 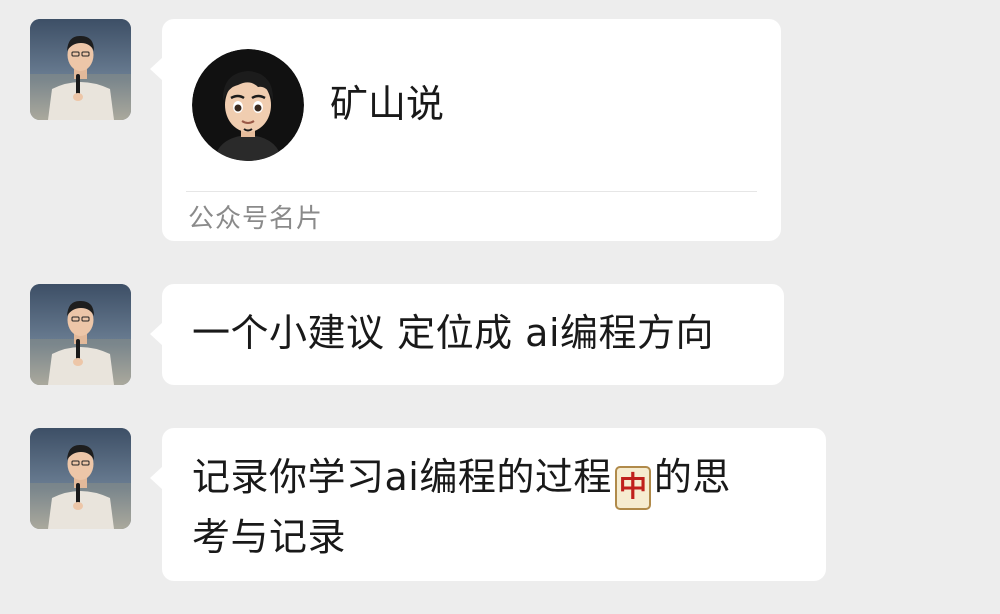 I want to click on message-text: 记录你学习ai编程的过程中的思 考与记录, so click(x=496, y=507).